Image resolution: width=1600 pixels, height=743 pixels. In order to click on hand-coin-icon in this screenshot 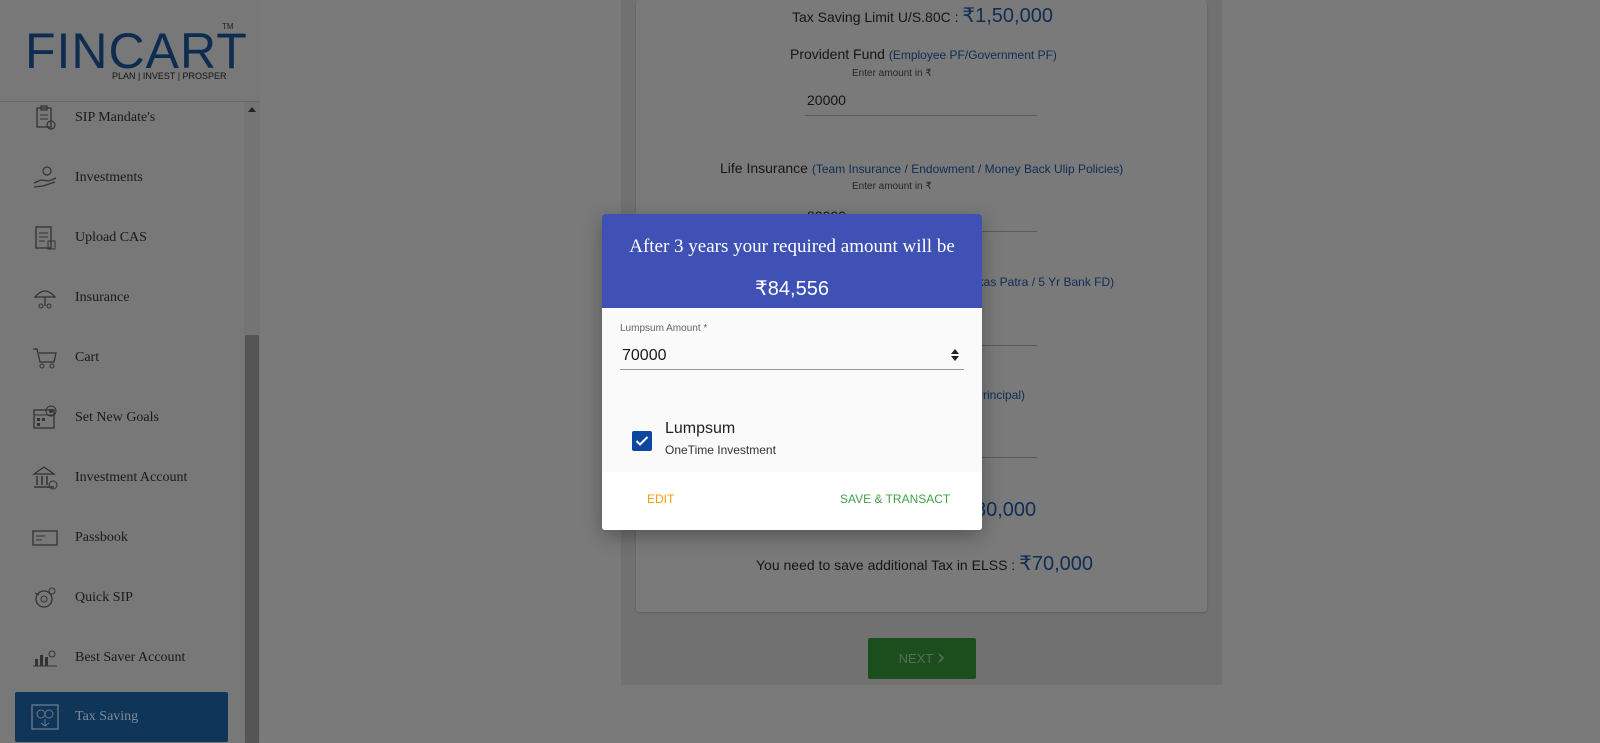, I will do `click(45, 178)`.